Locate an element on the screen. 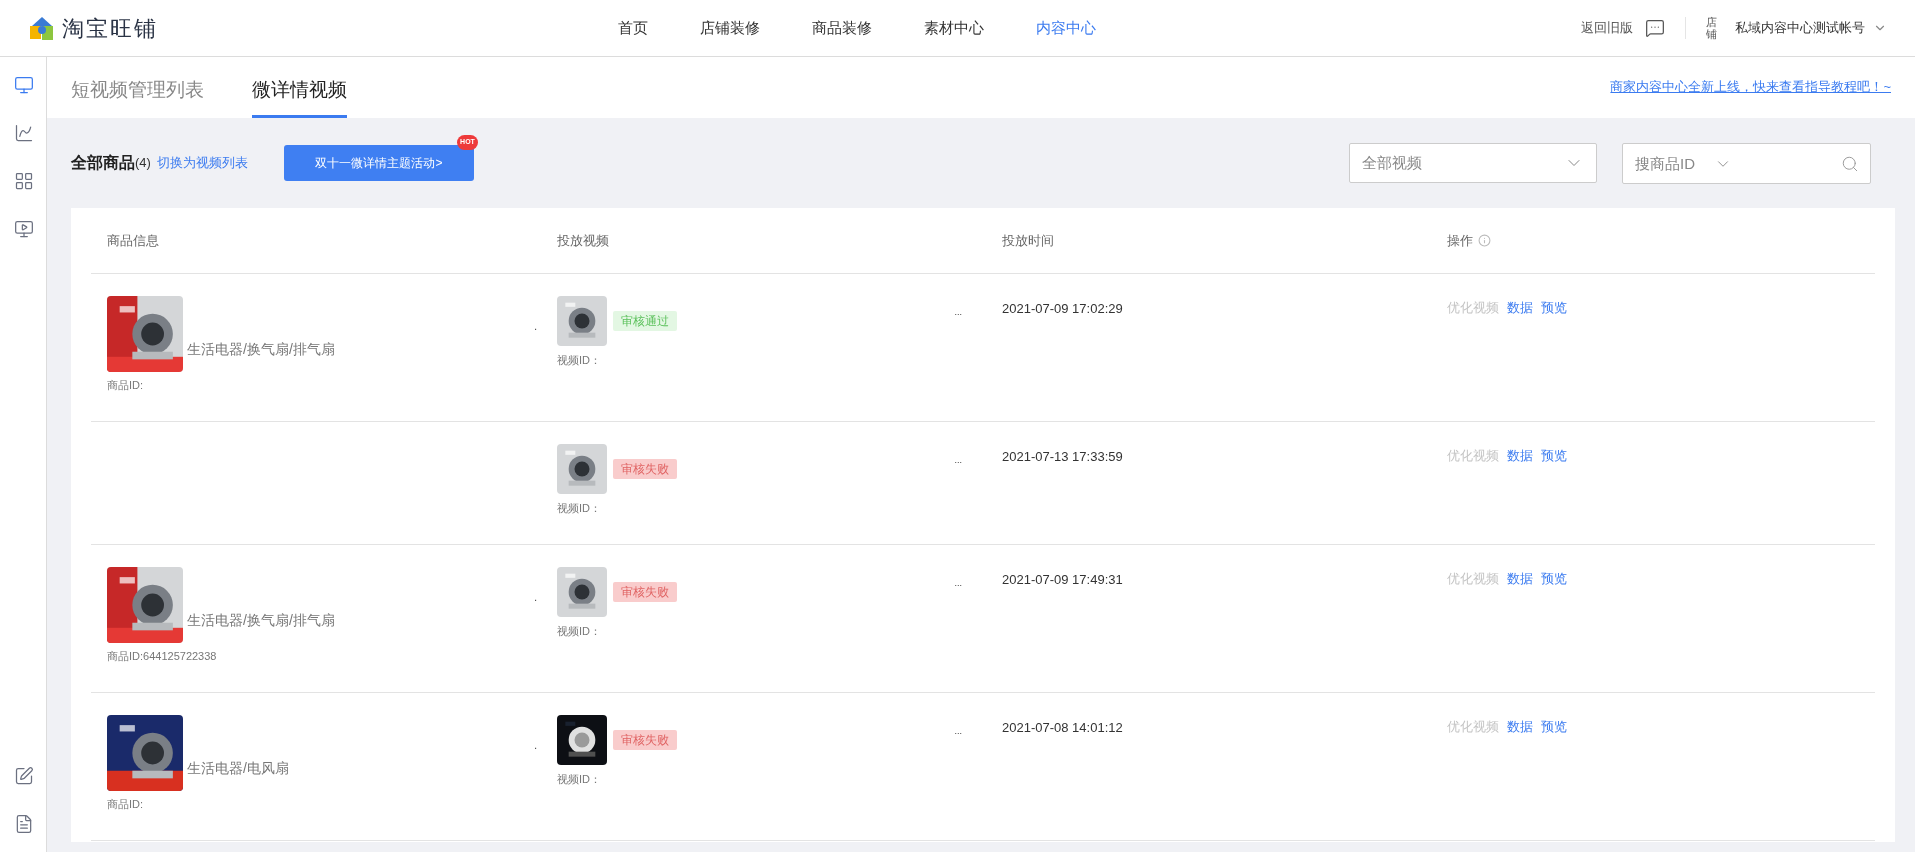 This screenshot has height=852, width=1915. grid-icon is located at coordinates (23, 181).